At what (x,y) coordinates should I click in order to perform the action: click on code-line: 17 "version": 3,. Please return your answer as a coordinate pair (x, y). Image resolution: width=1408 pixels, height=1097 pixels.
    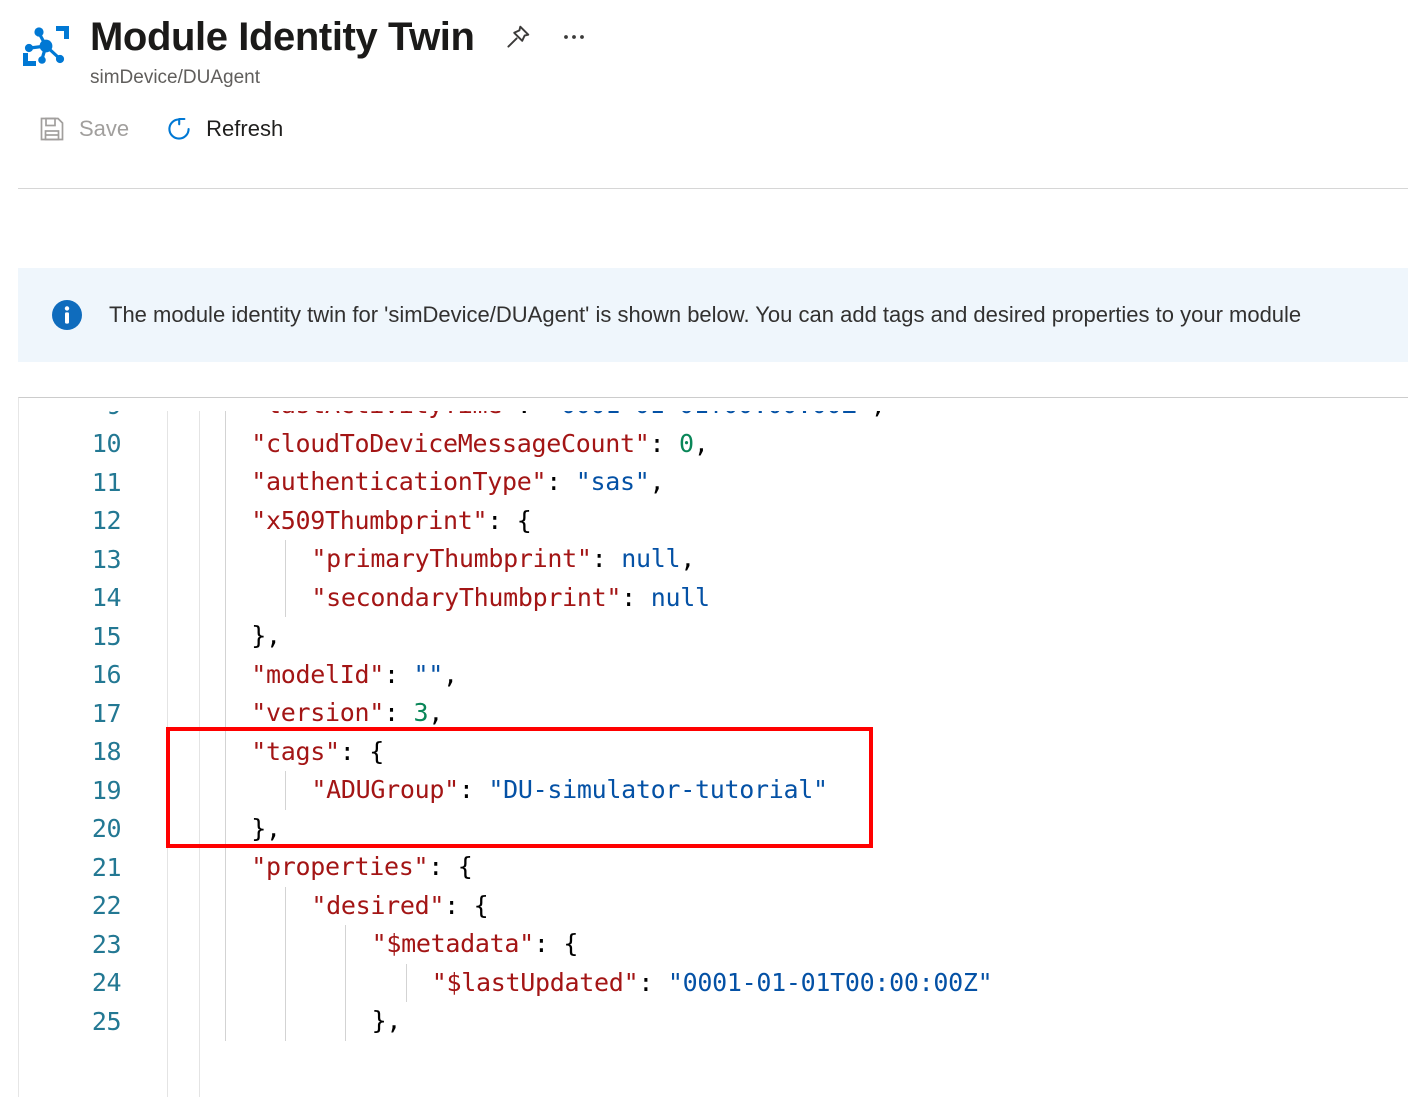
    Looking at the image, I should click on (713, 713).